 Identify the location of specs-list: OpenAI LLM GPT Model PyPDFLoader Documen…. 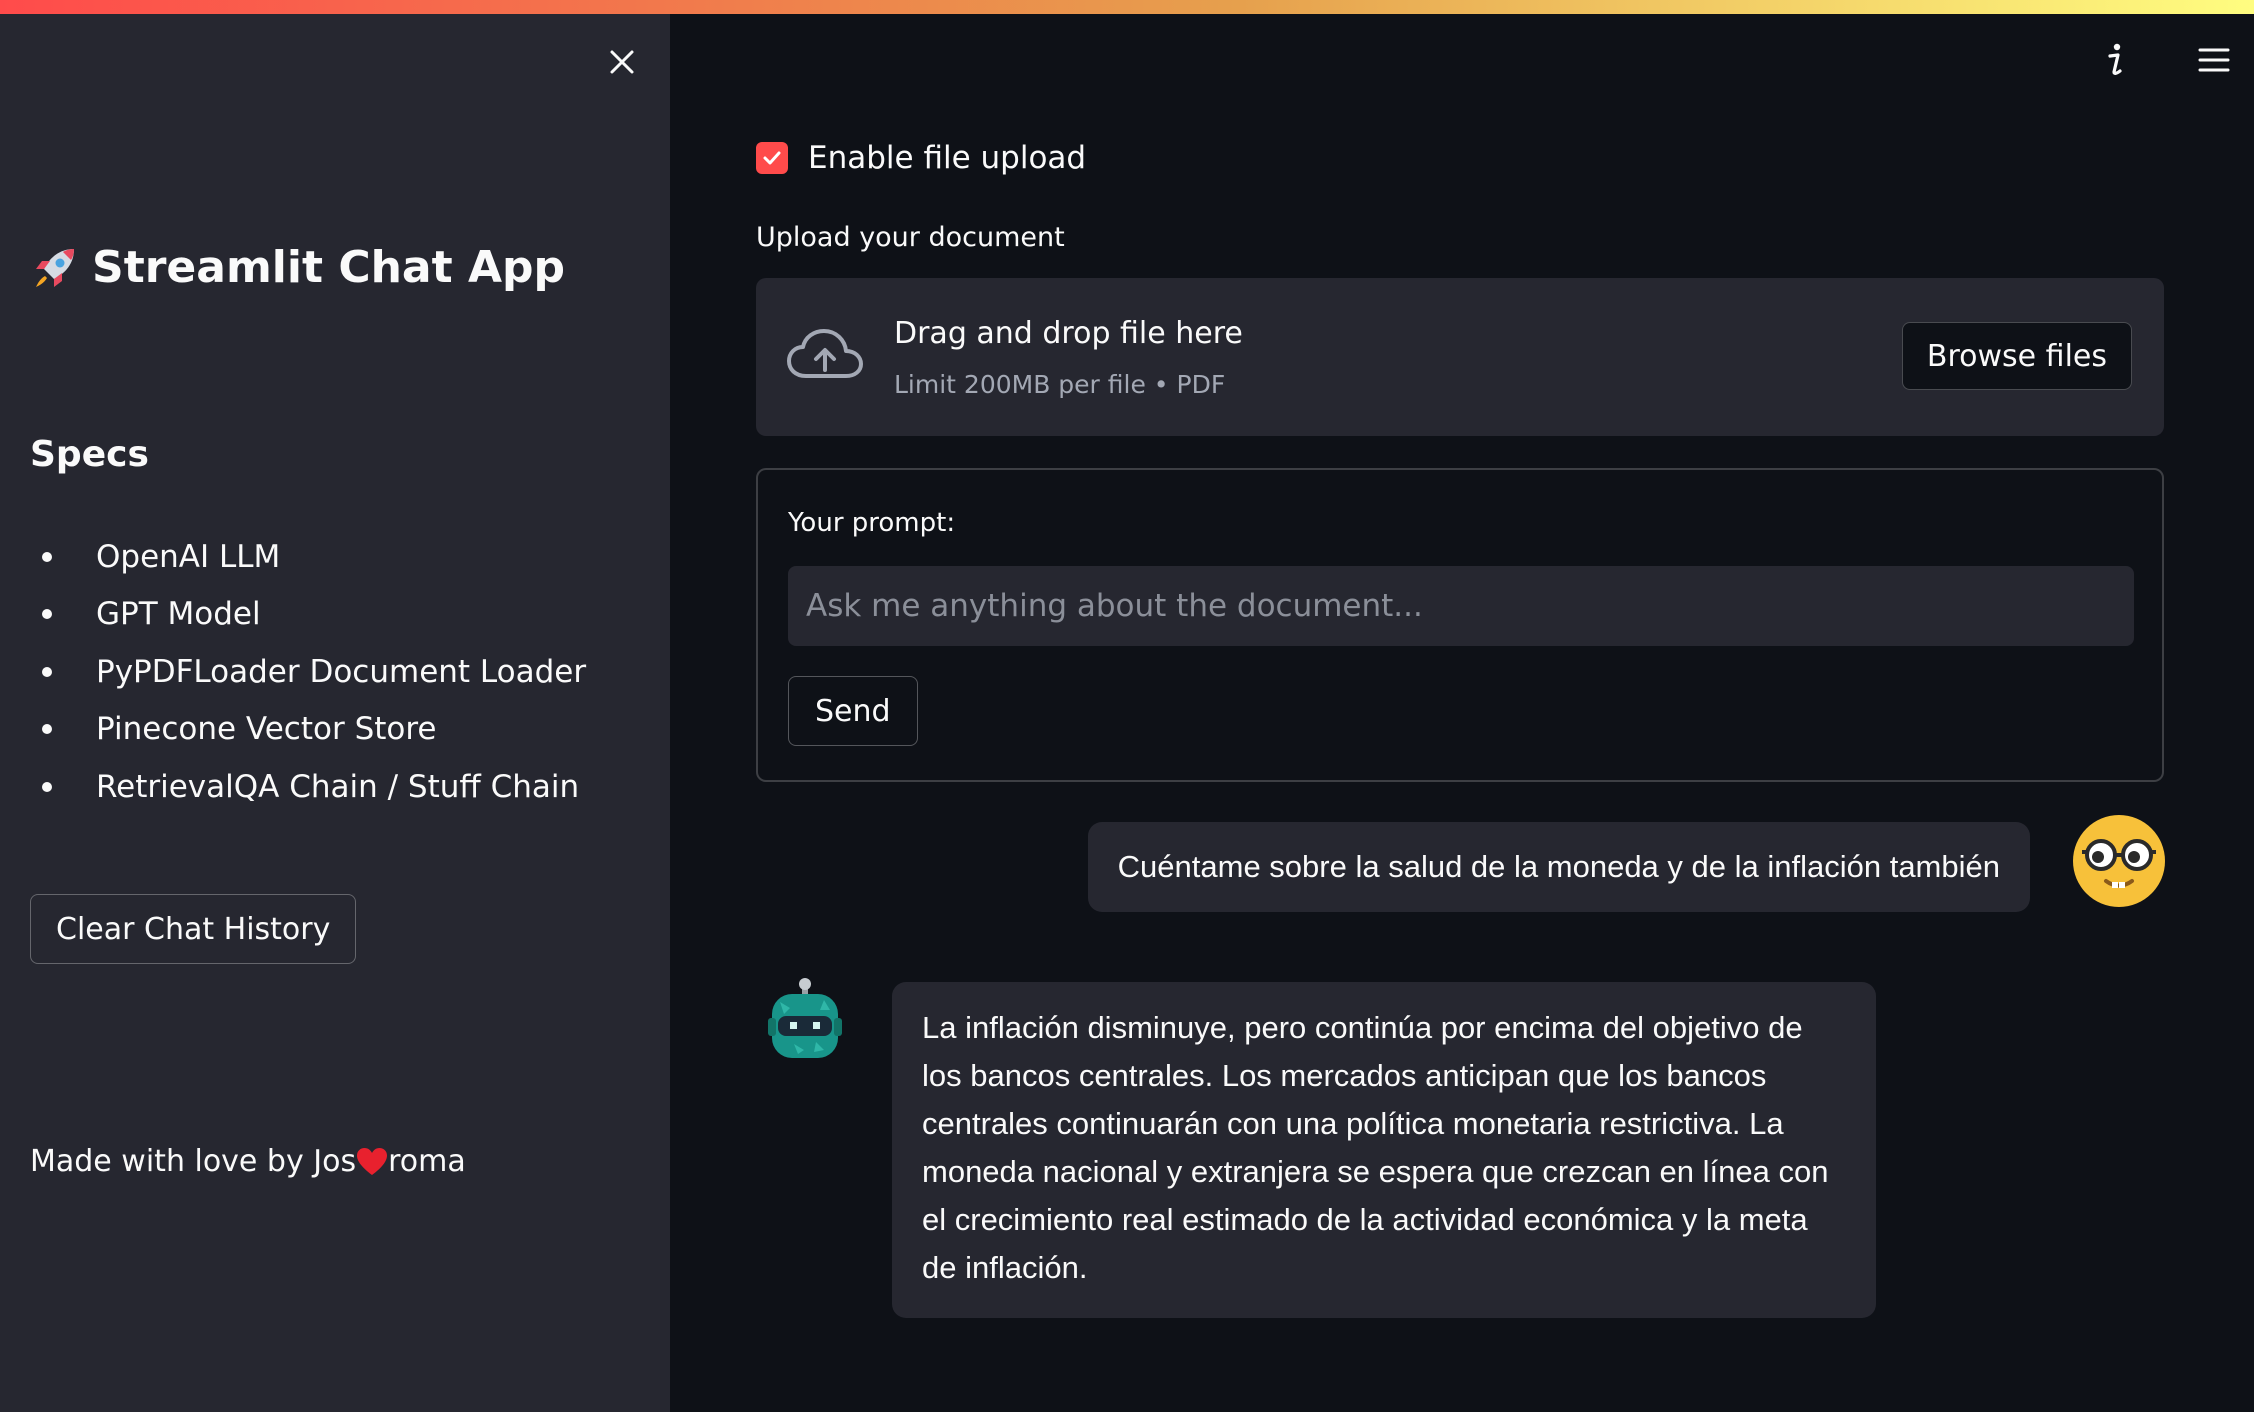
(308, 672).